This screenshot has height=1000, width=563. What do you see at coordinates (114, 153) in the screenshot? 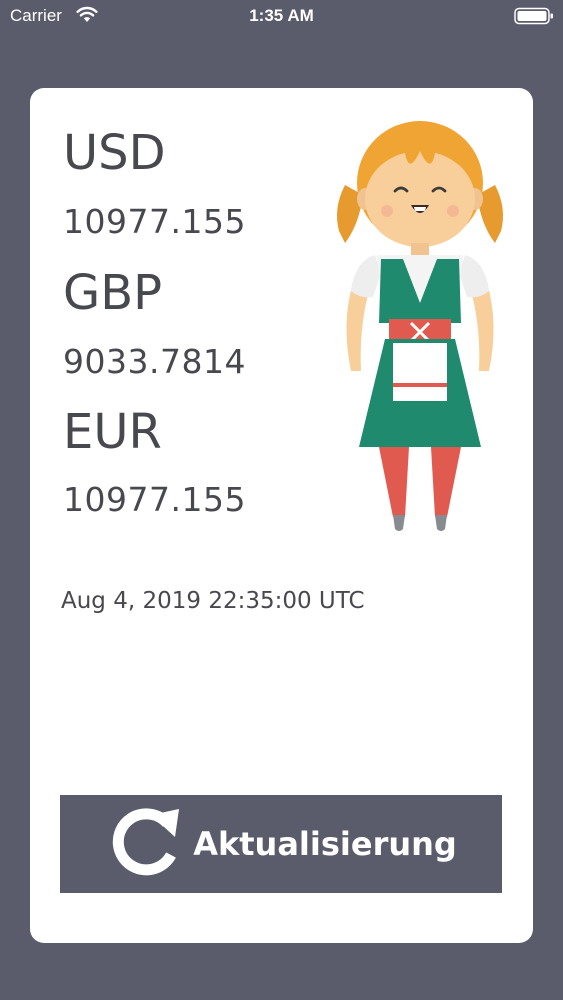
I see `currency-code-usd: USD` at bounding box center [114, 153].